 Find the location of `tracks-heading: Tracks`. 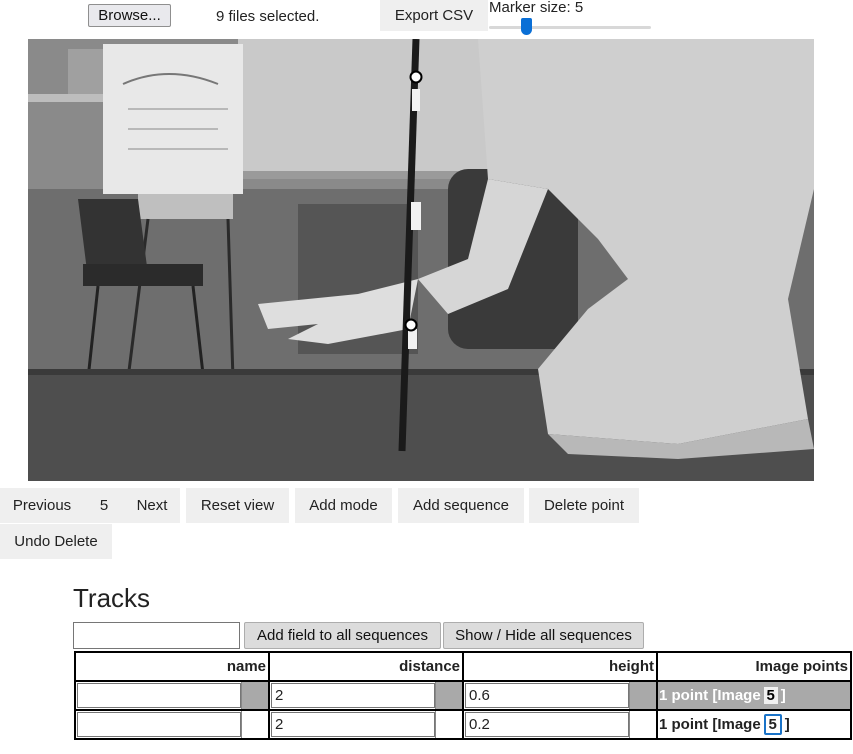

tracks-heading: Tracks is located at coordinates (112, 598).